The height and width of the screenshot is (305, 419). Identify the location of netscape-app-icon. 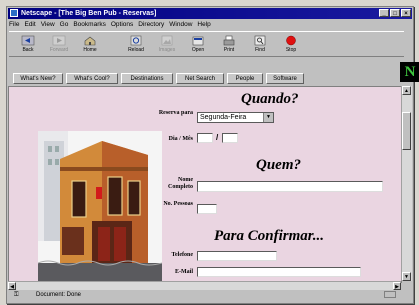
(14, 13).